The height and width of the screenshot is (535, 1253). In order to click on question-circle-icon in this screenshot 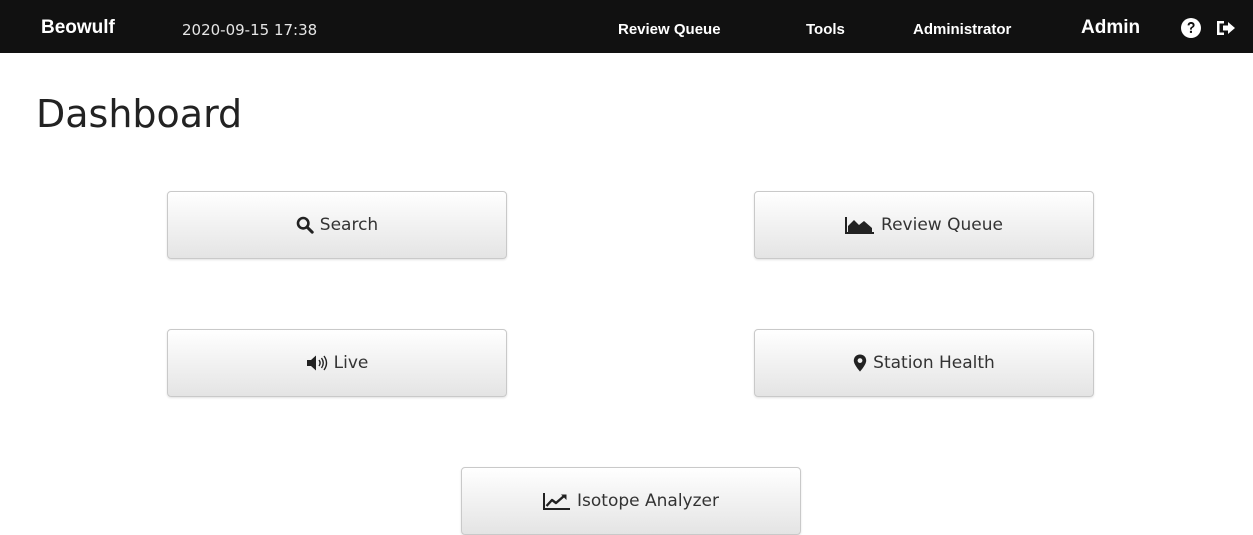, I will do `click(1191, 28)`.